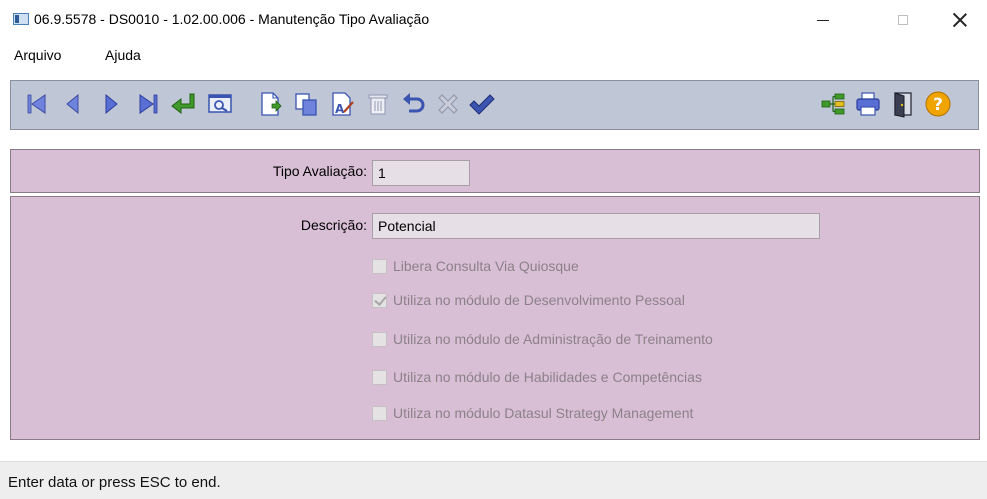 The width and height of the screenshot is (987, 499). I want to click on search-button, so click(220, 104).